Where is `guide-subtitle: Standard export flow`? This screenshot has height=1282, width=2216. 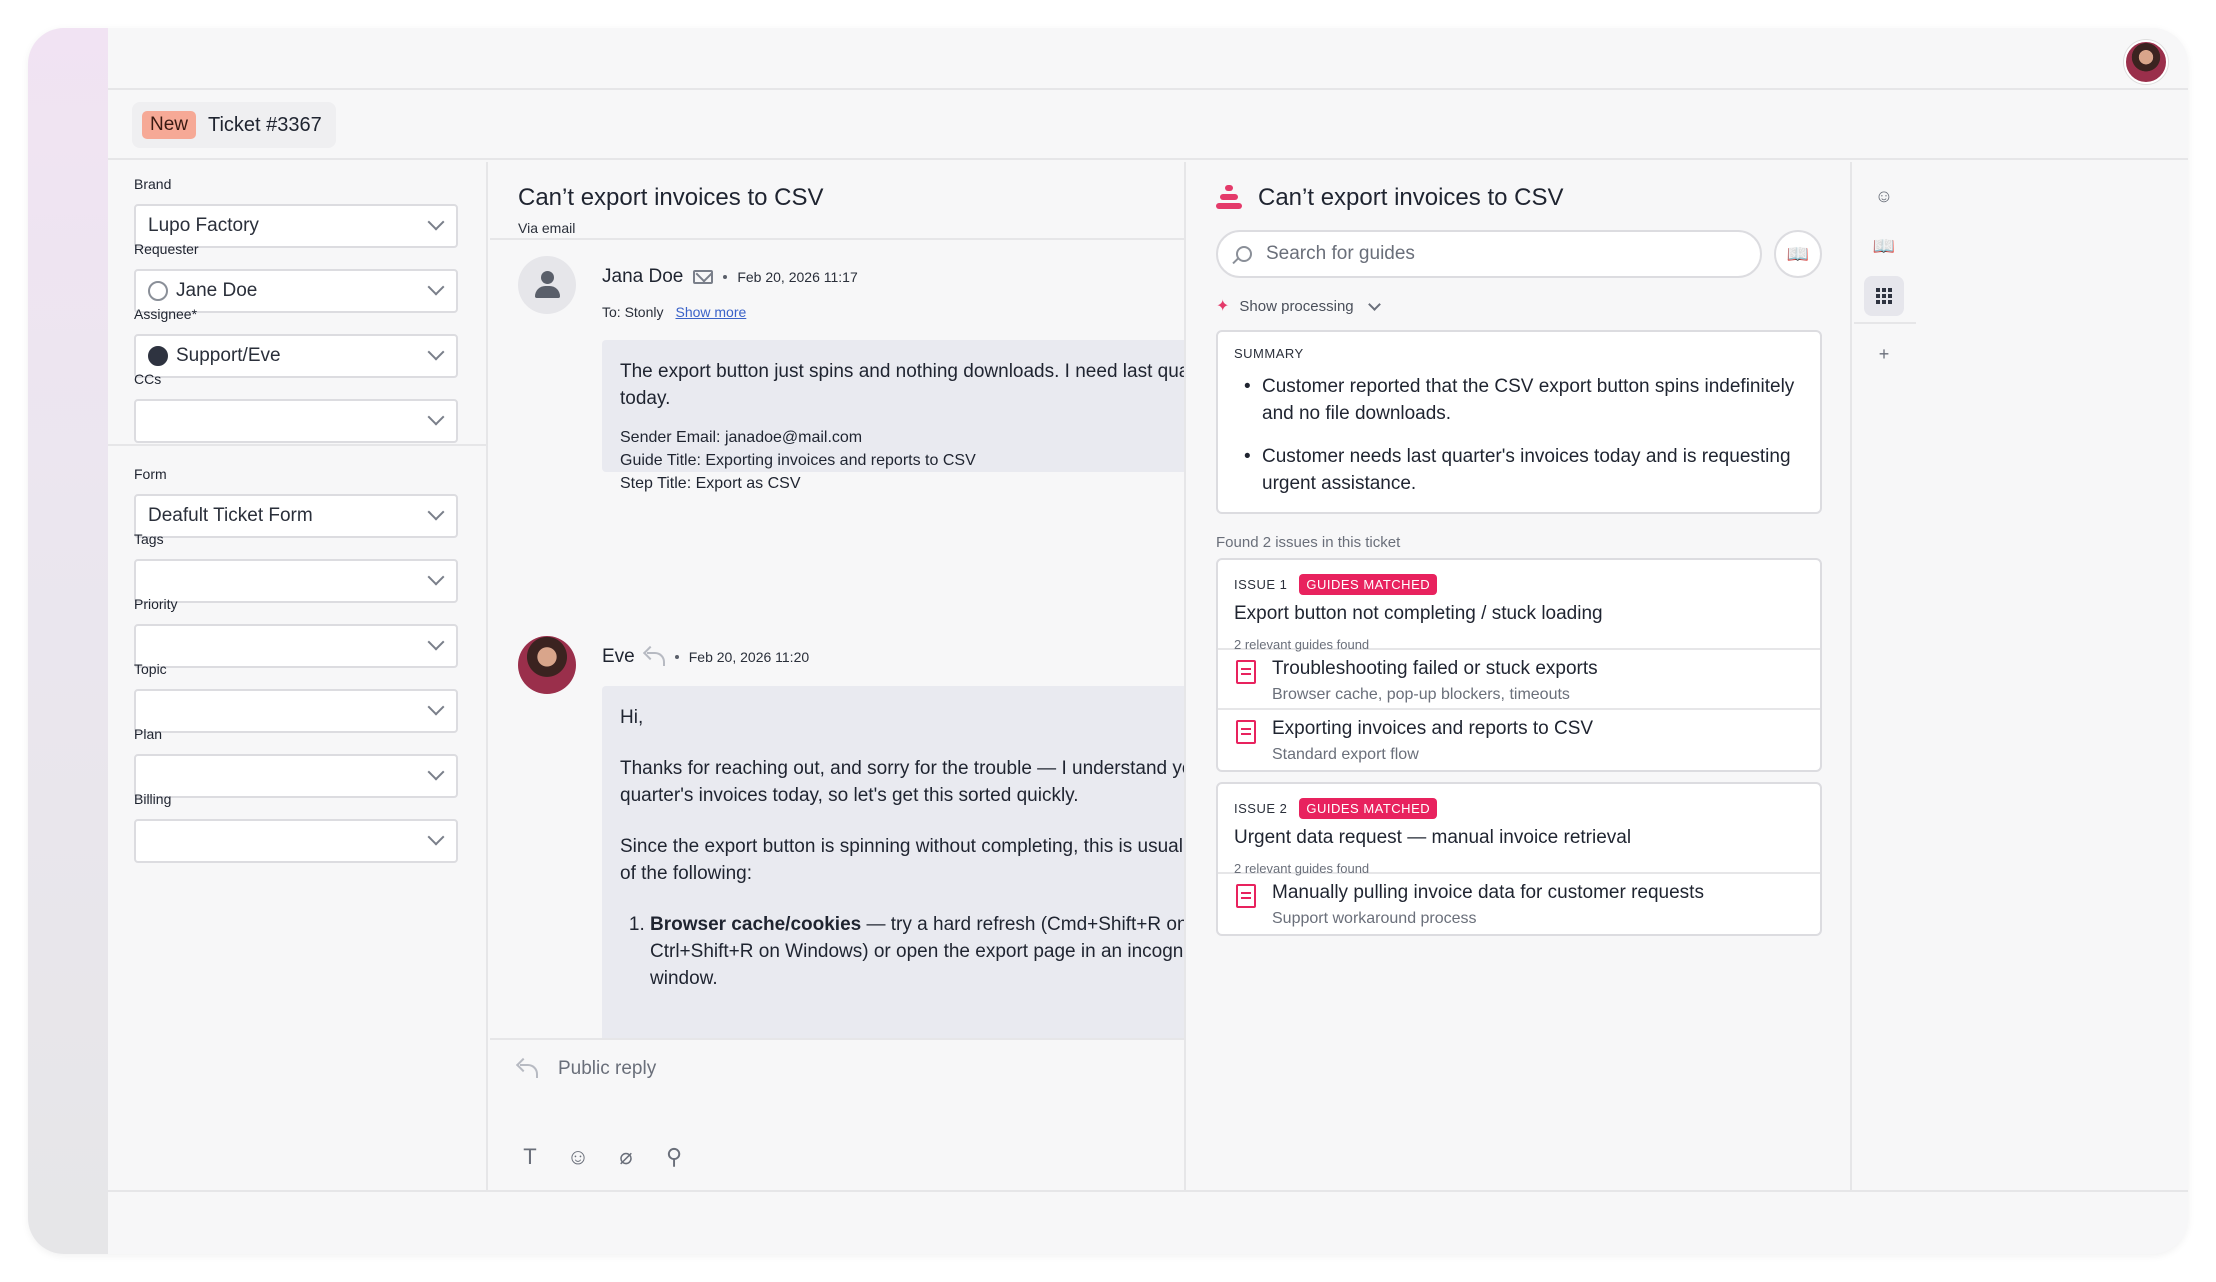
guide-subtitle: Standard export flow is located at coordinates (1345, 754).